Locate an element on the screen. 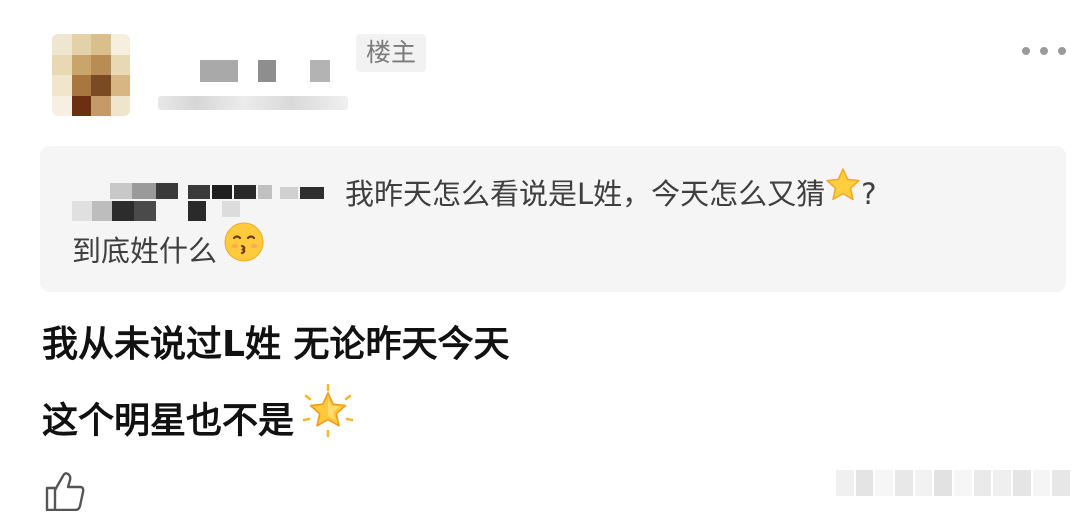 This screenshot has width=1080, height=515. kissing-face-emoji-icon is located at coordinates (244, 250).